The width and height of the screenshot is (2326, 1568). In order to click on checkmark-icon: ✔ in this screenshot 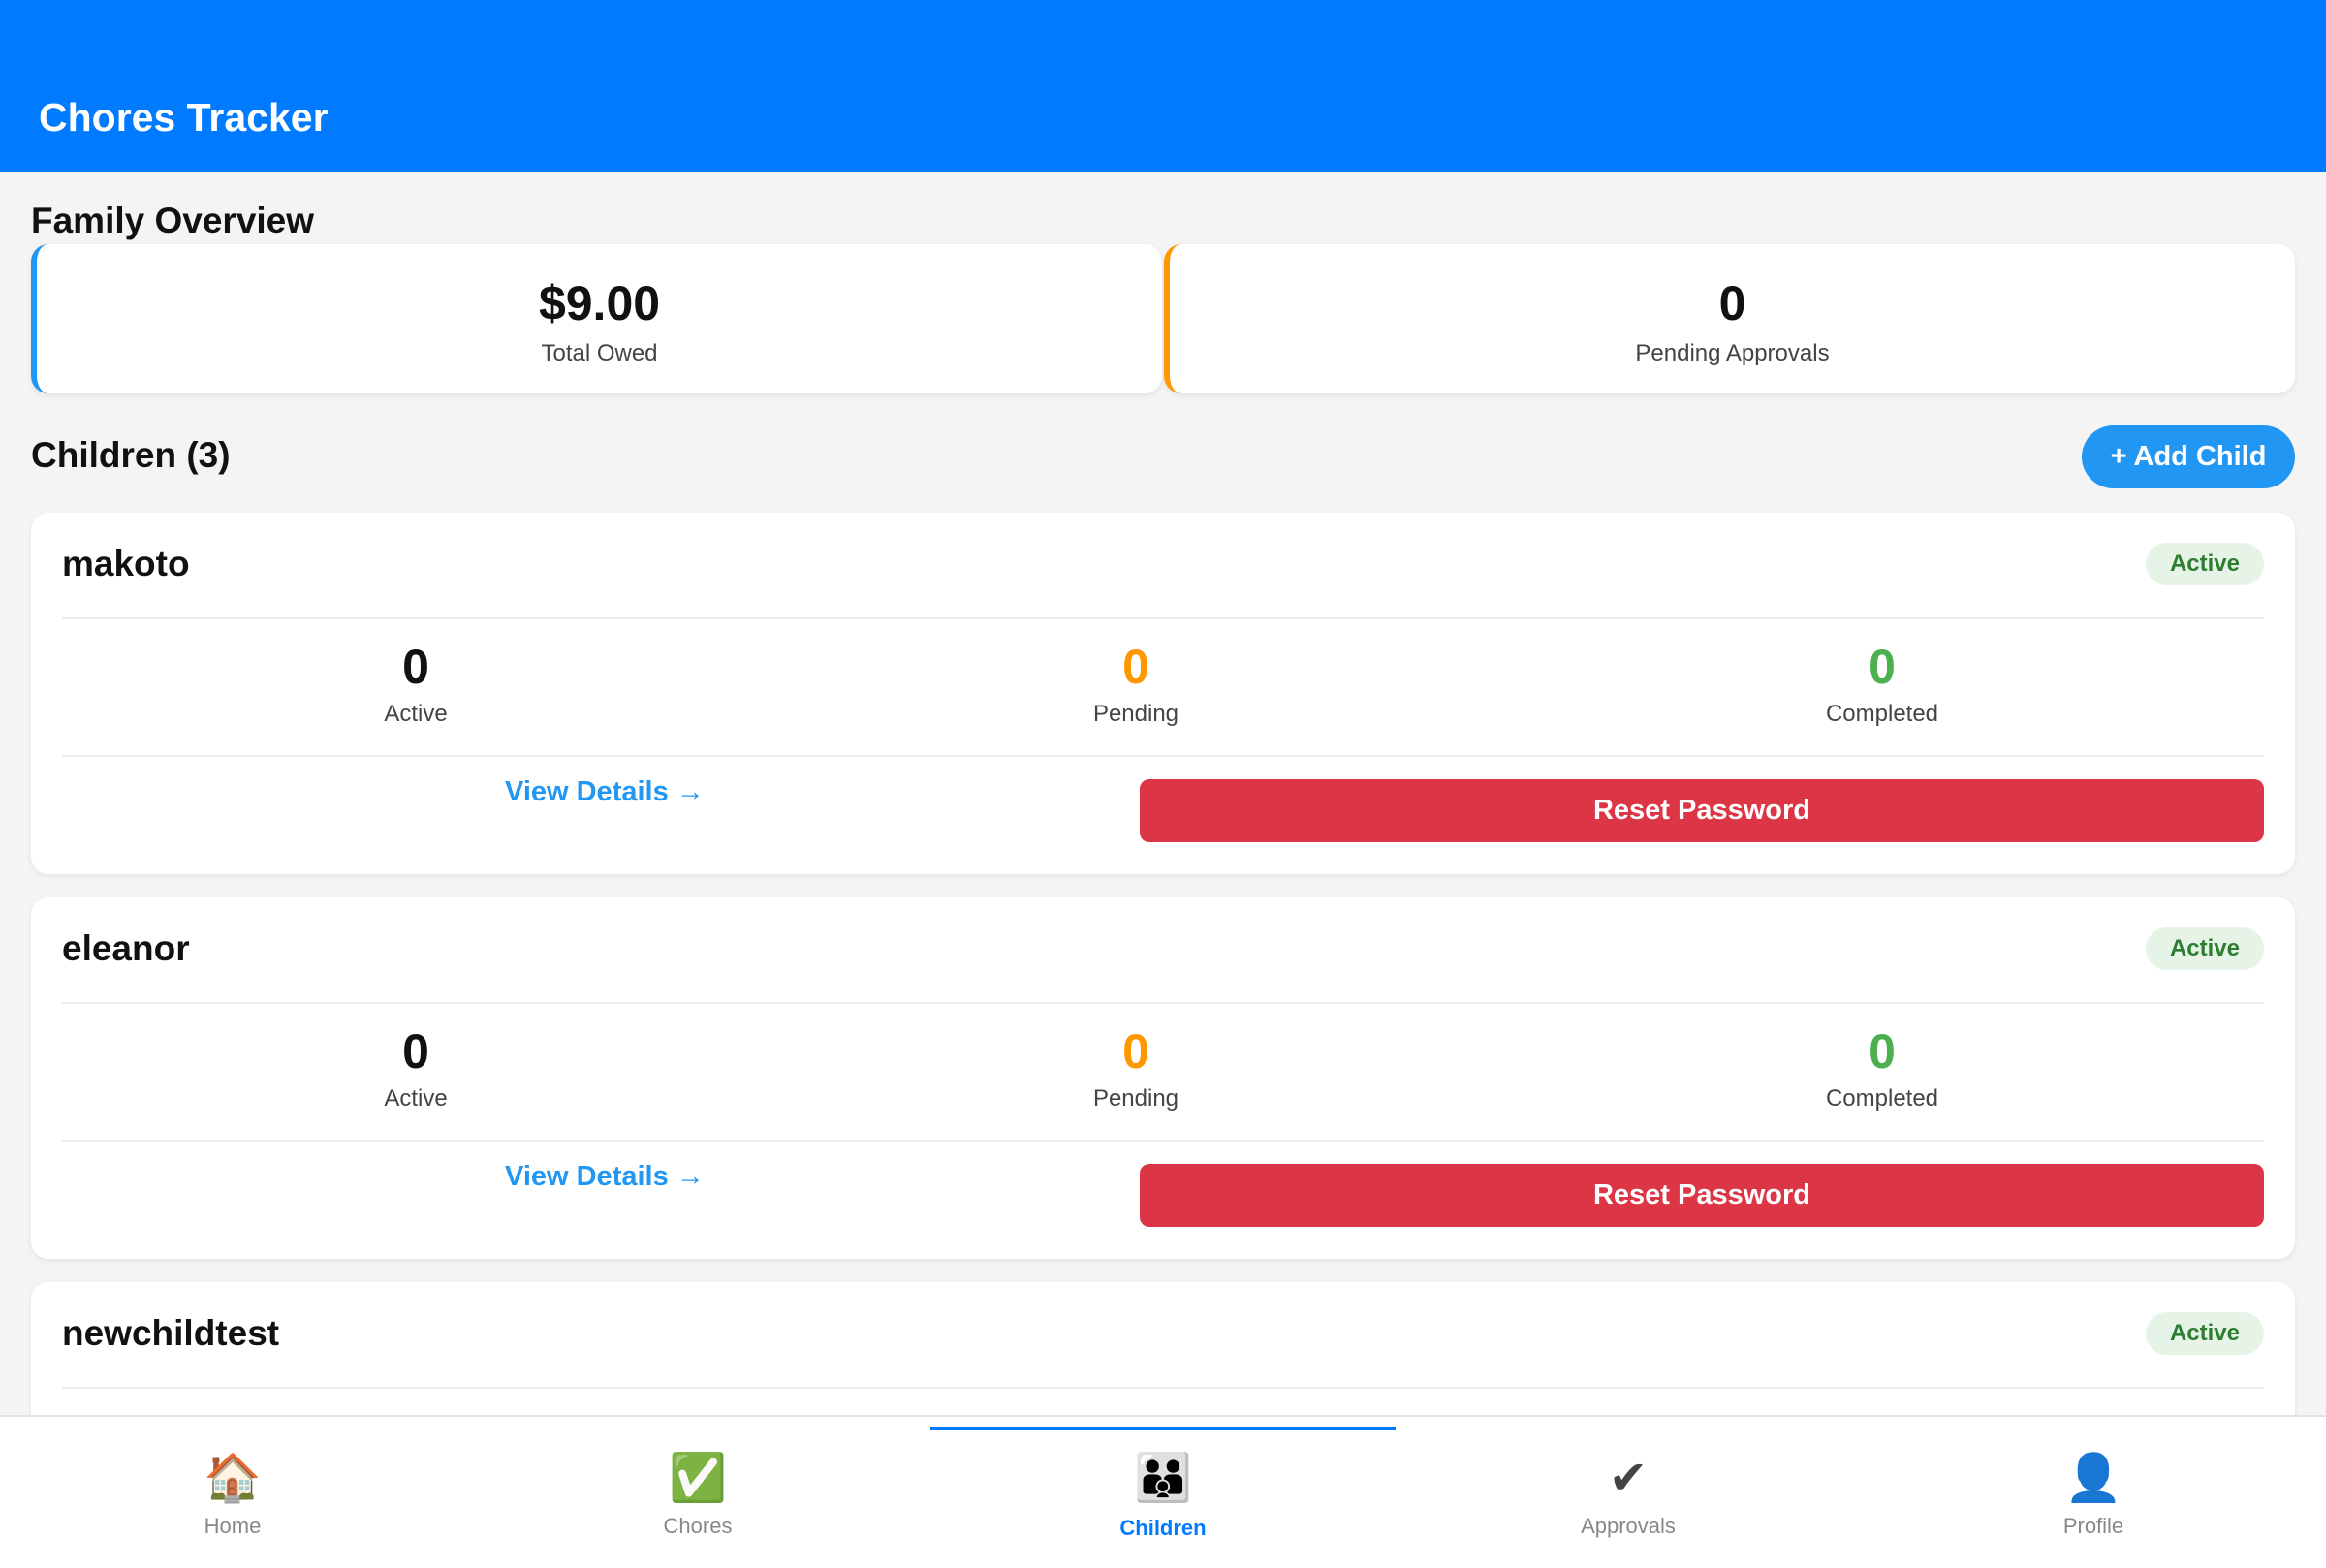, I will do `click(1628, 1479)`.